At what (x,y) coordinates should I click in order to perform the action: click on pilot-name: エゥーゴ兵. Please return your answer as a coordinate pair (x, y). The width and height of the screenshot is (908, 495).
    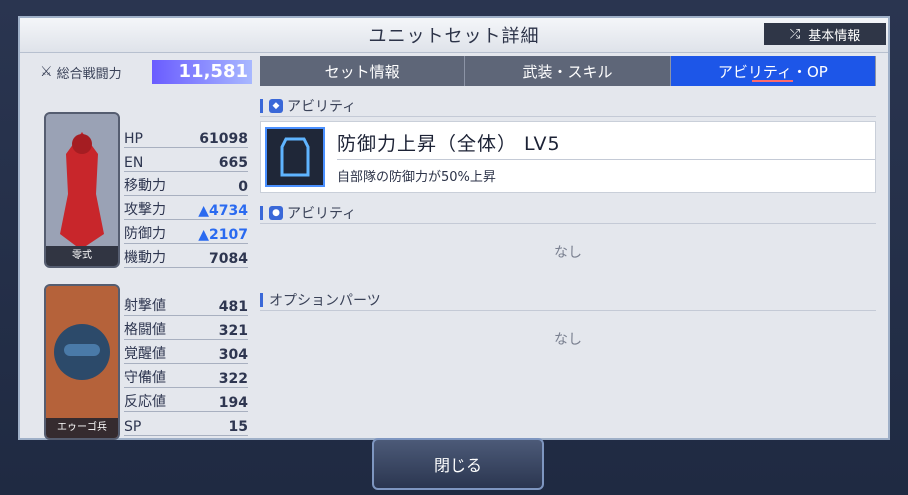
    Looking at the image, I should click on (82, 428).